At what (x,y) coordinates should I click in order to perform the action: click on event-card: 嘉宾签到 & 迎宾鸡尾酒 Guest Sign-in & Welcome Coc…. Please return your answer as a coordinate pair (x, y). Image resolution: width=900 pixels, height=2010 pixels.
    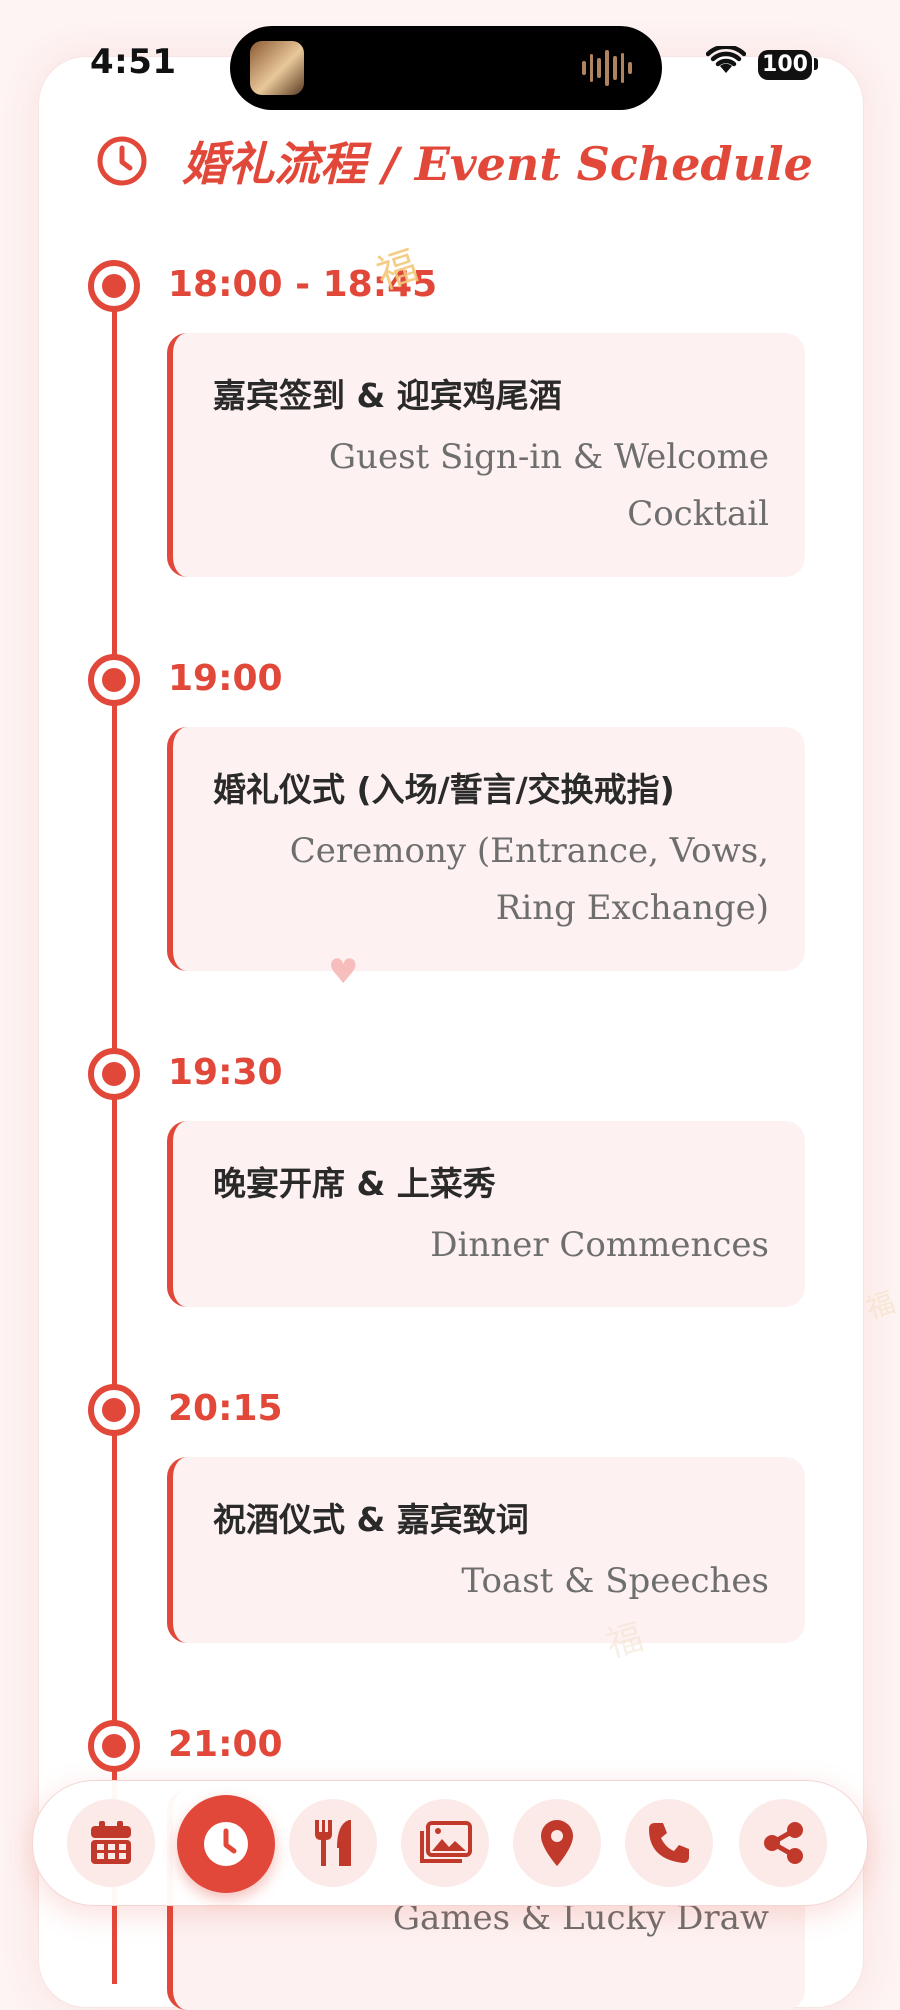
    Looking at the image, I should click on (486, 455).